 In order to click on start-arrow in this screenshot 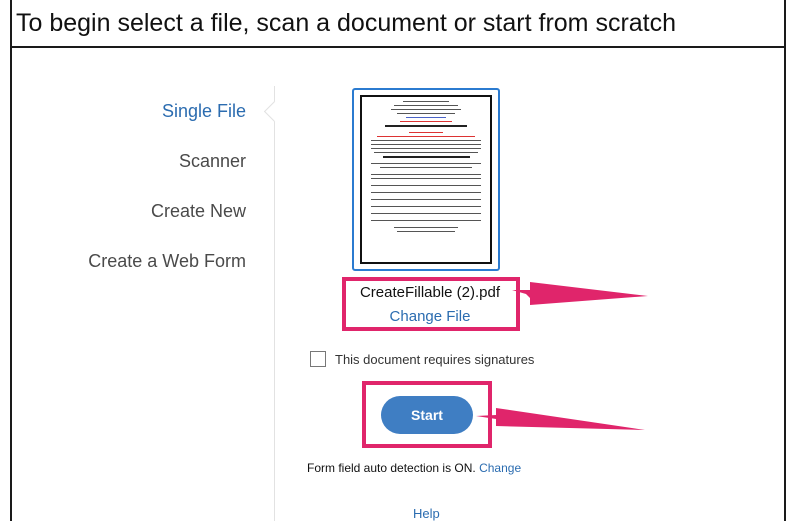, I will do `click(560, 419)`.